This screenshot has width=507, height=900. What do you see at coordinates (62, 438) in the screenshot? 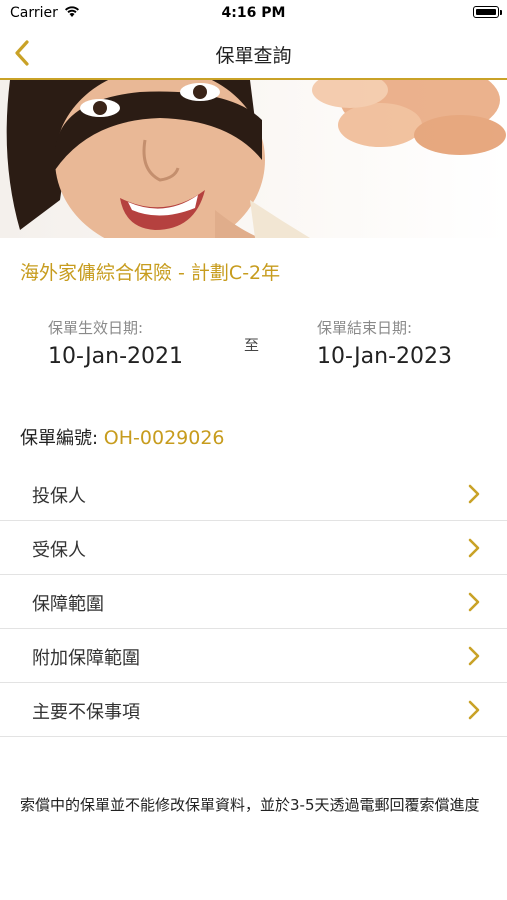
I see `policy-number-label: 保單編號:` at bounding box center [62, 438].